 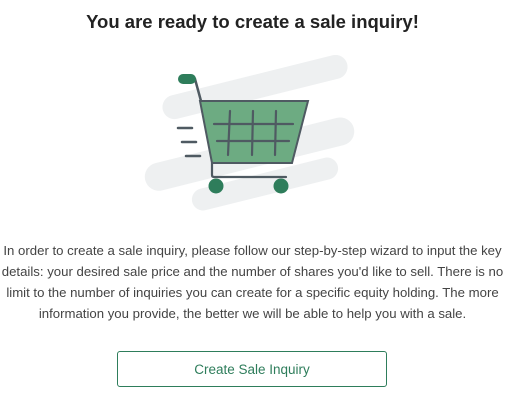 I want to click on page-title: You are ready to create a sale inquiry!, so click(x=252, y=21).